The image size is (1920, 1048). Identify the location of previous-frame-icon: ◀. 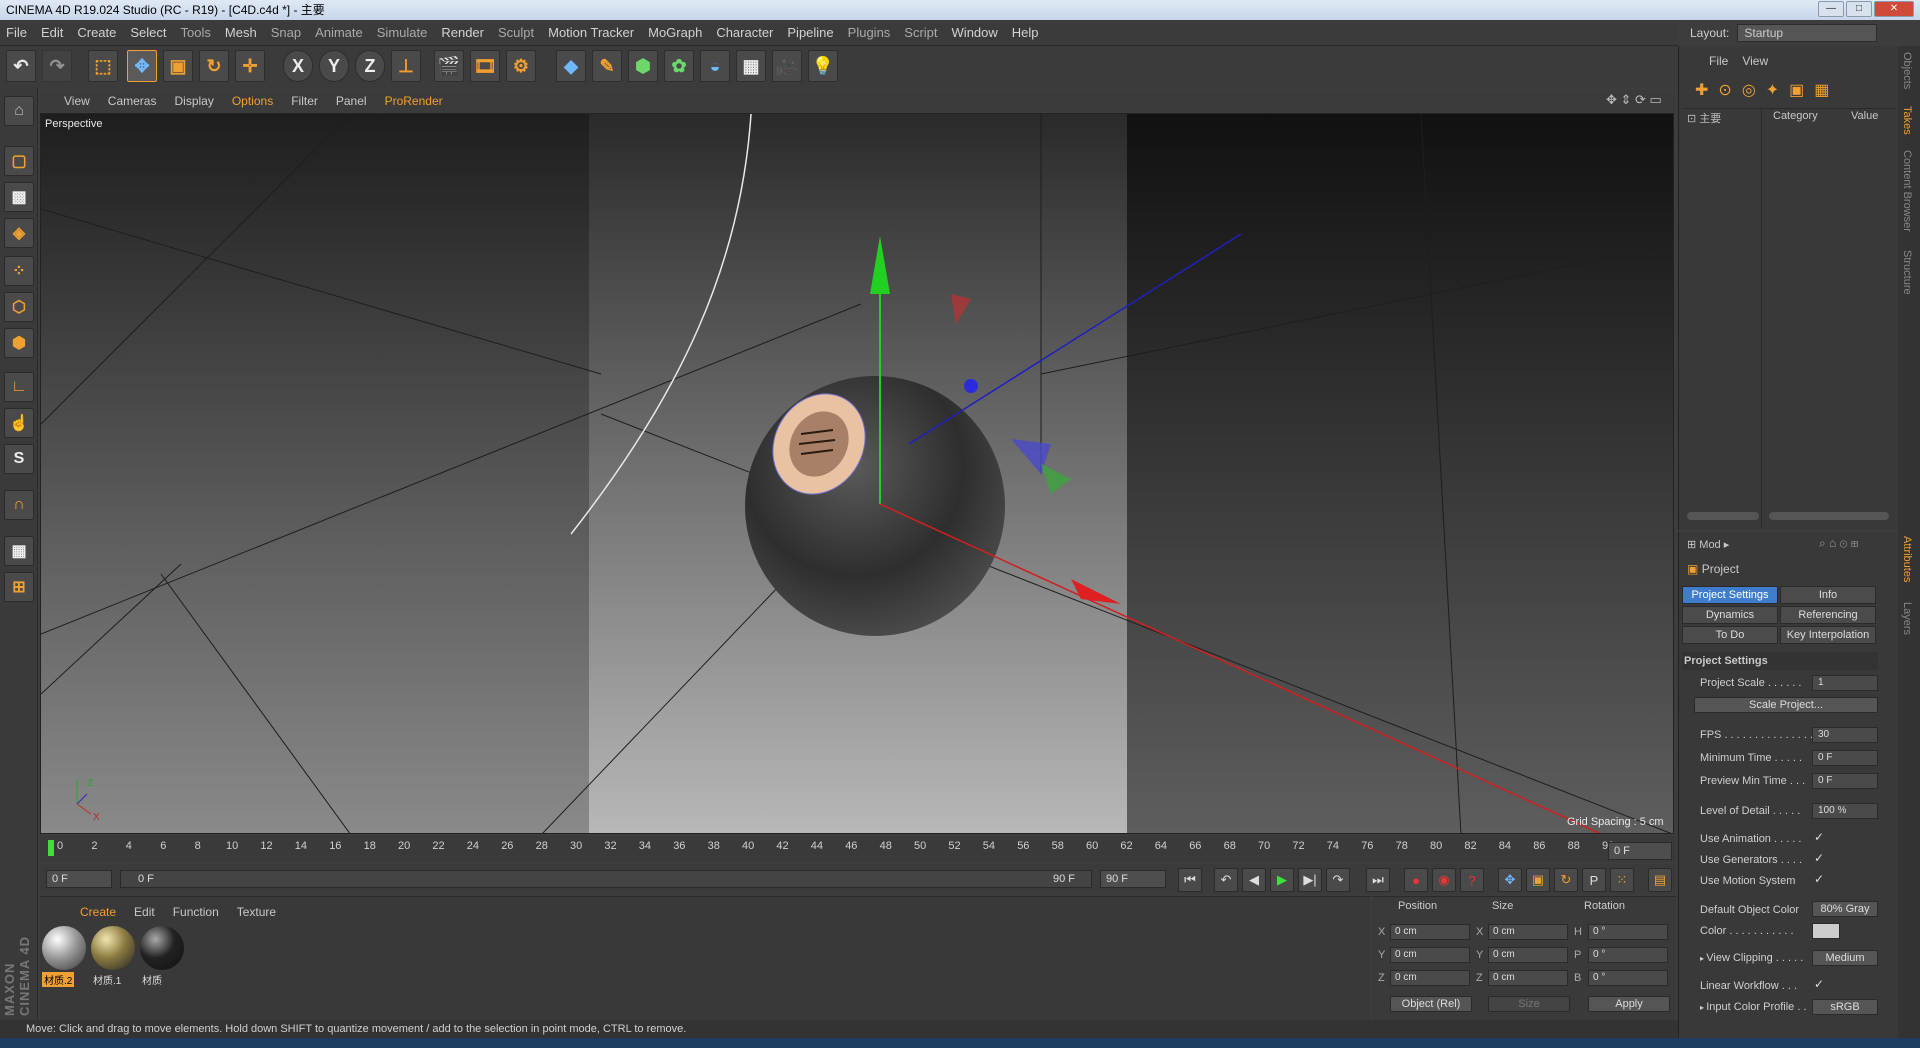
(1254, 880).